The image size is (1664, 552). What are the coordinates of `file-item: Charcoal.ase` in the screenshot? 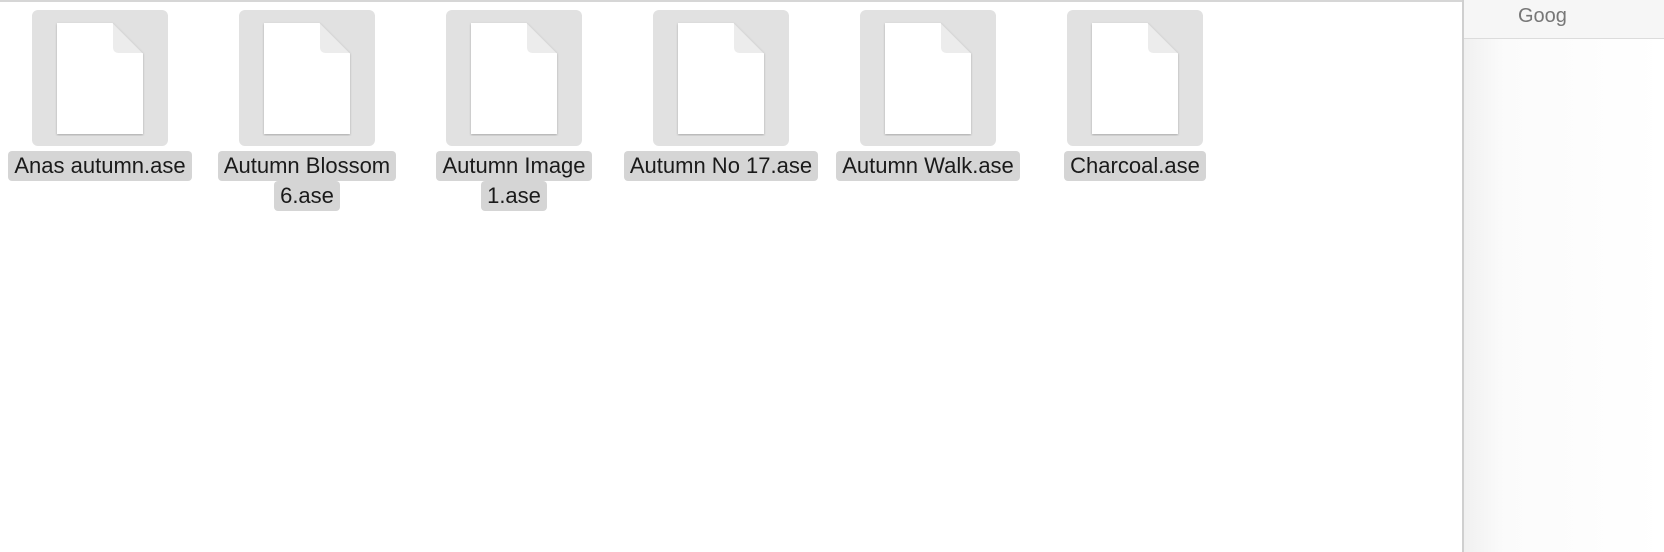 It's located at (1135, 95).